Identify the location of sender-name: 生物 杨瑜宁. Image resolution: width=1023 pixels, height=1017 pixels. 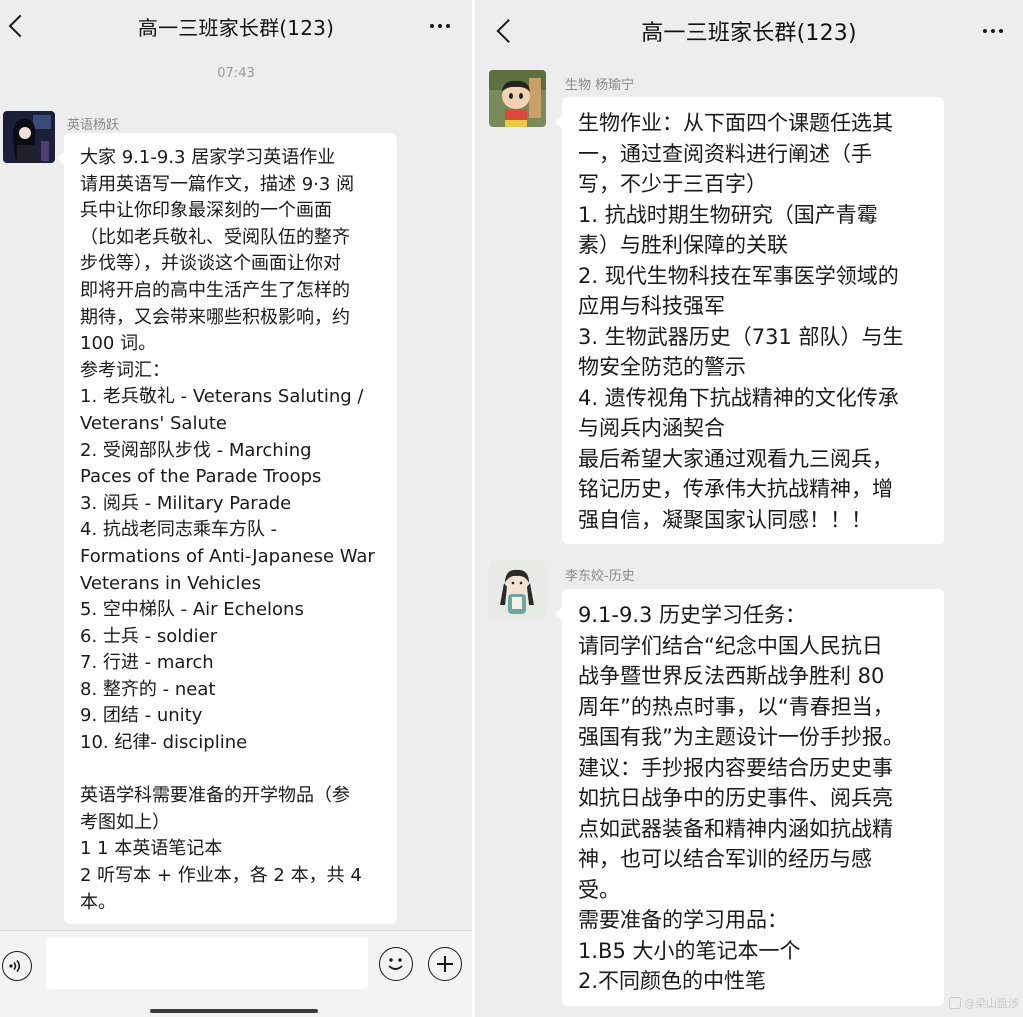
(600, 85).